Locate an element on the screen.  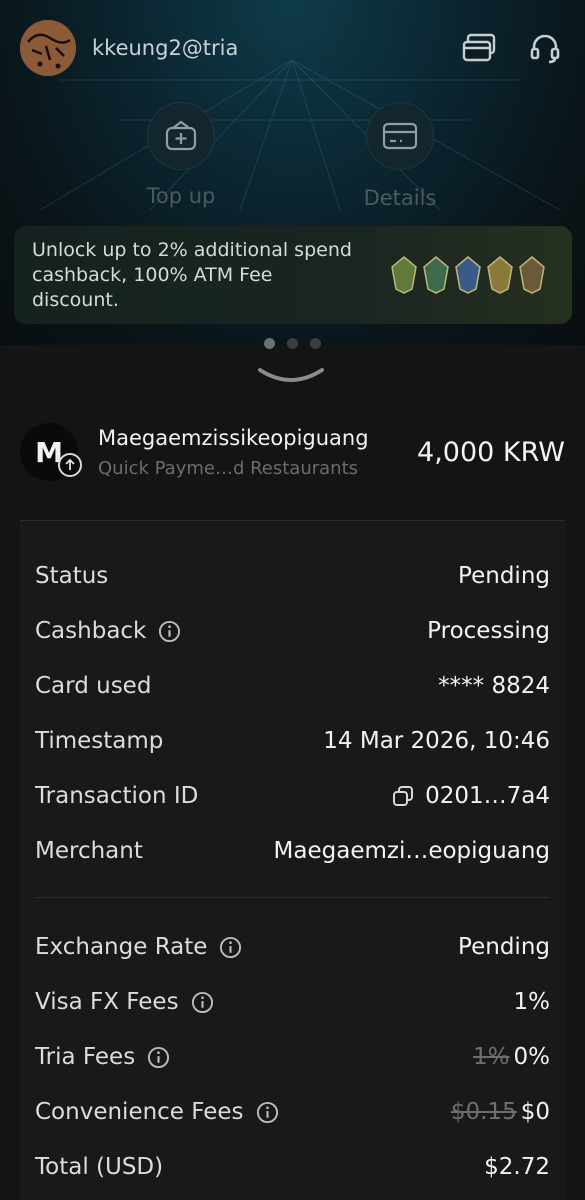
timestamp-row: Timestamp 14 Mar 2026, 10:46 is located at coordinates (292, 741).